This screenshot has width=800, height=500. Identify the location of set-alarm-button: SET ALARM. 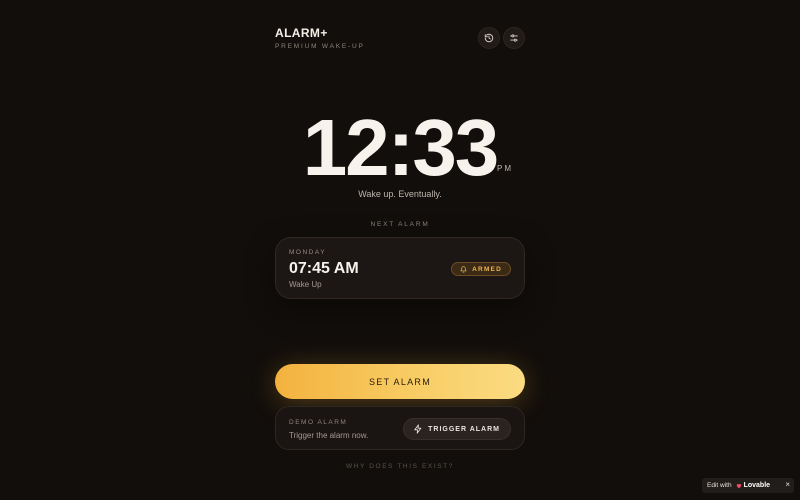
(400, 381).